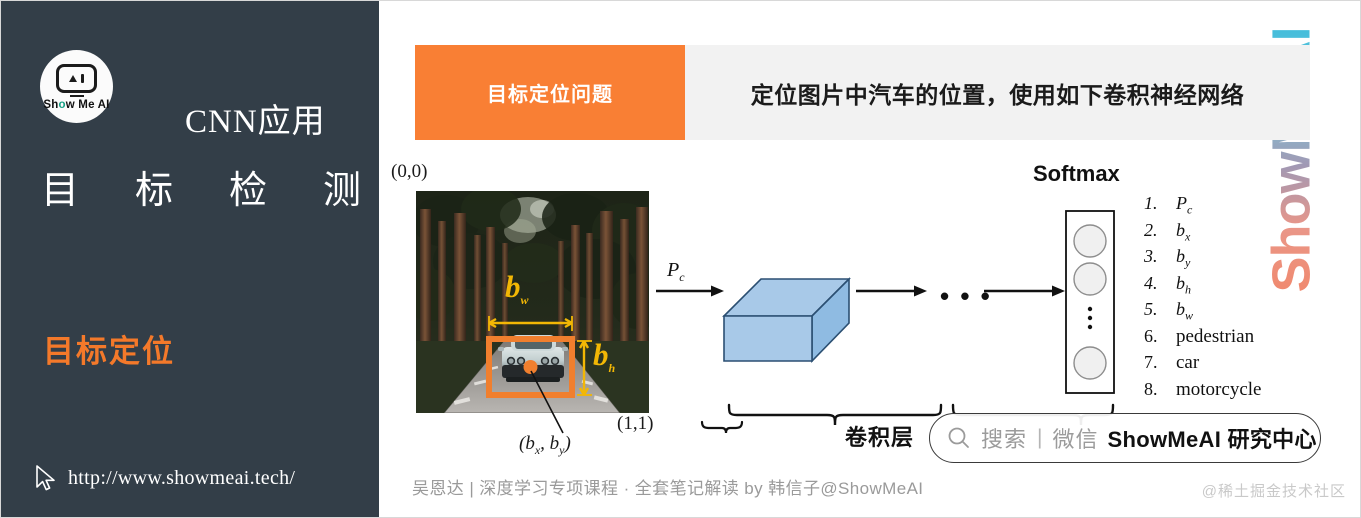  I want to click on softmax-label: Softmax, so click(1076, 173).